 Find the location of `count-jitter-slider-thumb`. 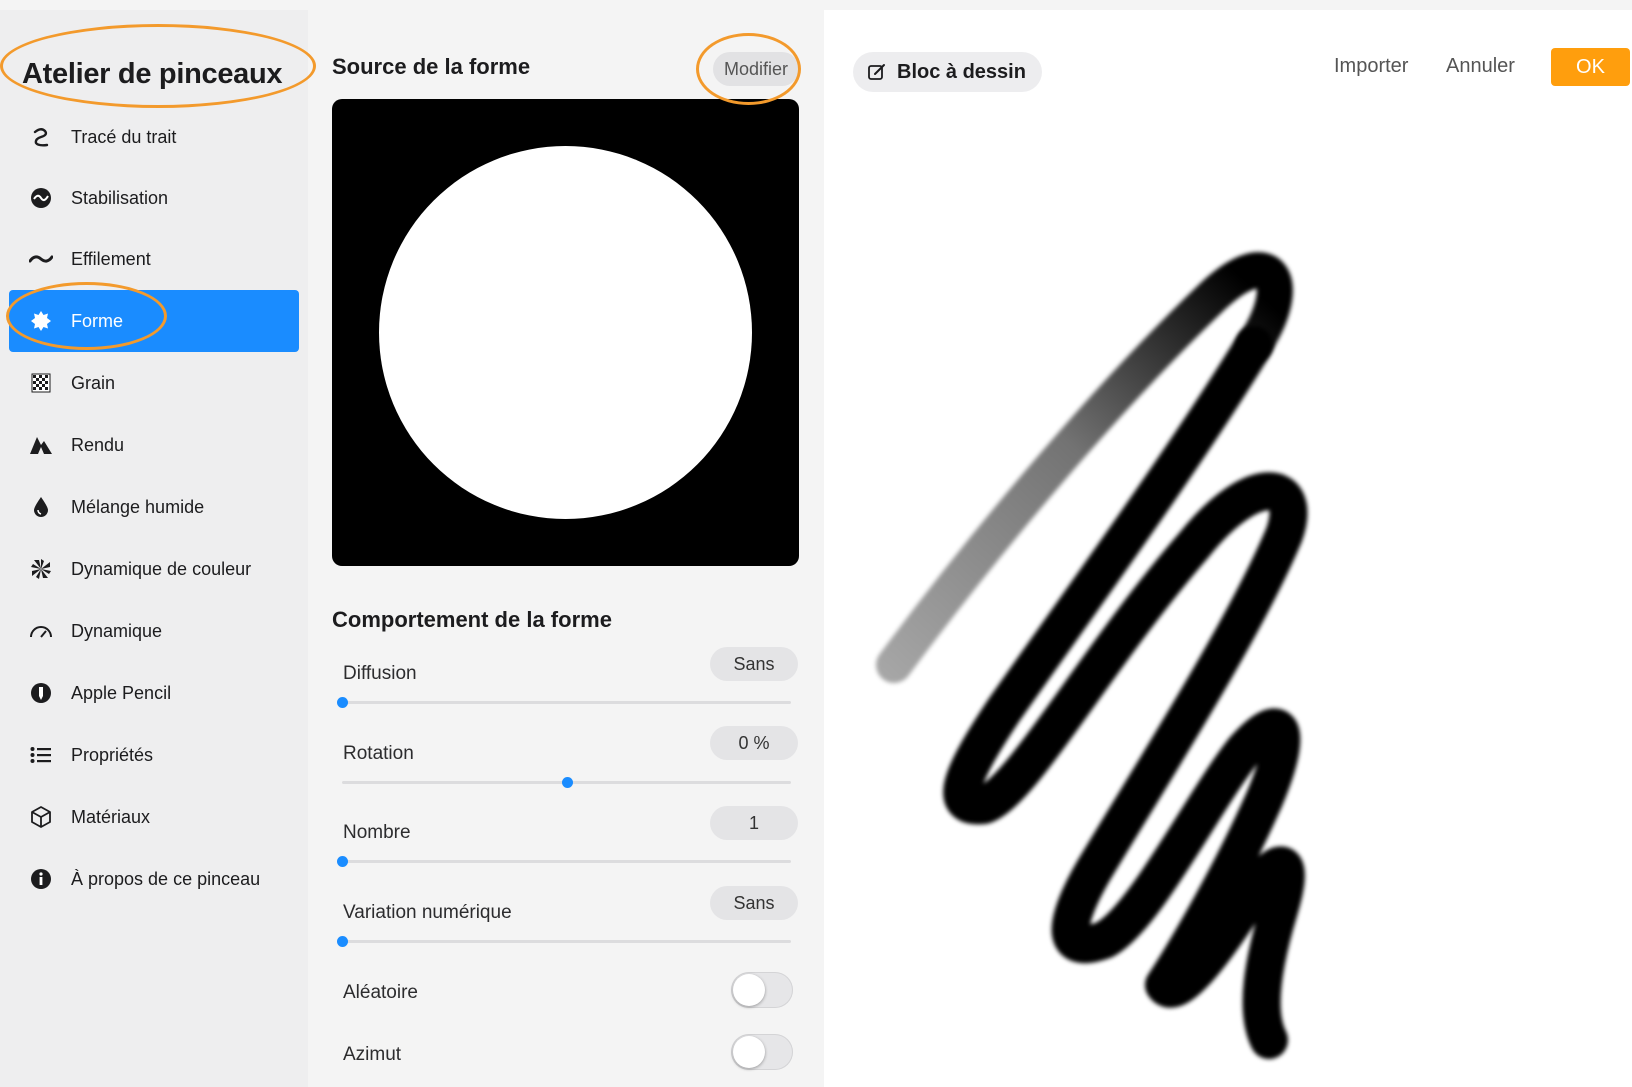

count-jitter-slider-thumb is located at coordinates (342, 941).